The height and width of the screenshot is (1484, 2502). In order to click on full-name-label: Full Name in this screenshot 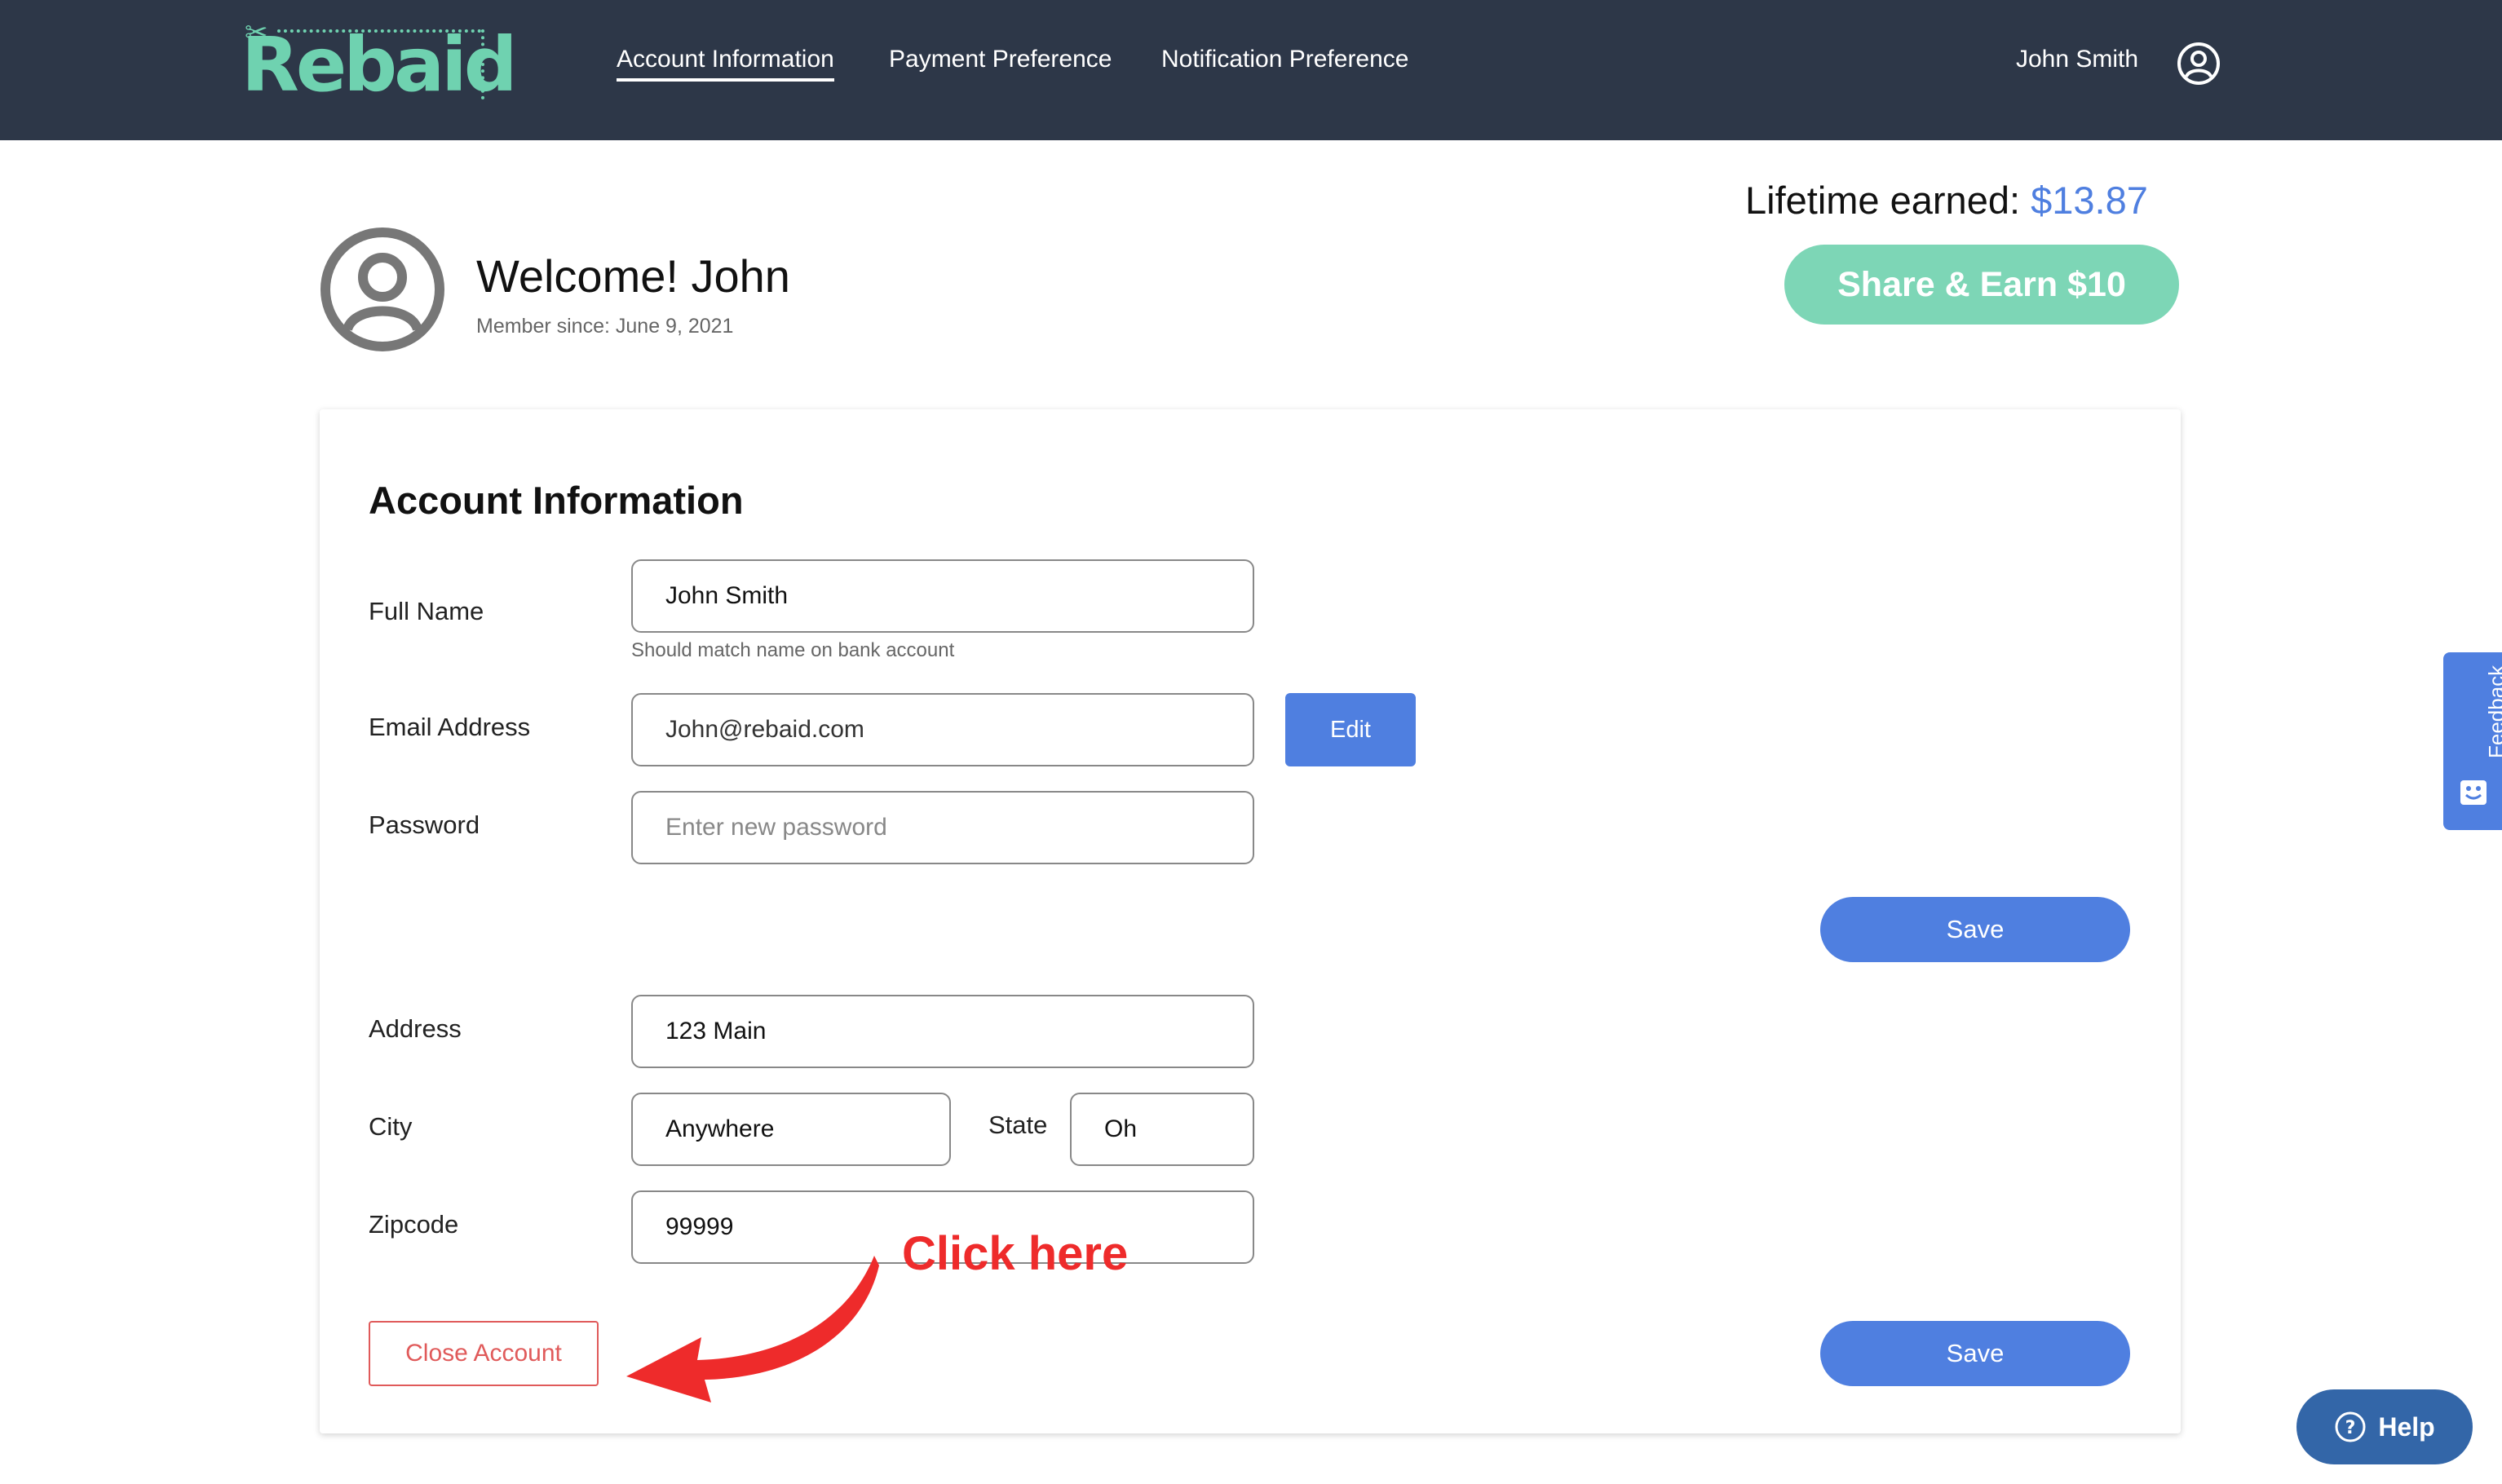, I will do `click(426, 611)`.